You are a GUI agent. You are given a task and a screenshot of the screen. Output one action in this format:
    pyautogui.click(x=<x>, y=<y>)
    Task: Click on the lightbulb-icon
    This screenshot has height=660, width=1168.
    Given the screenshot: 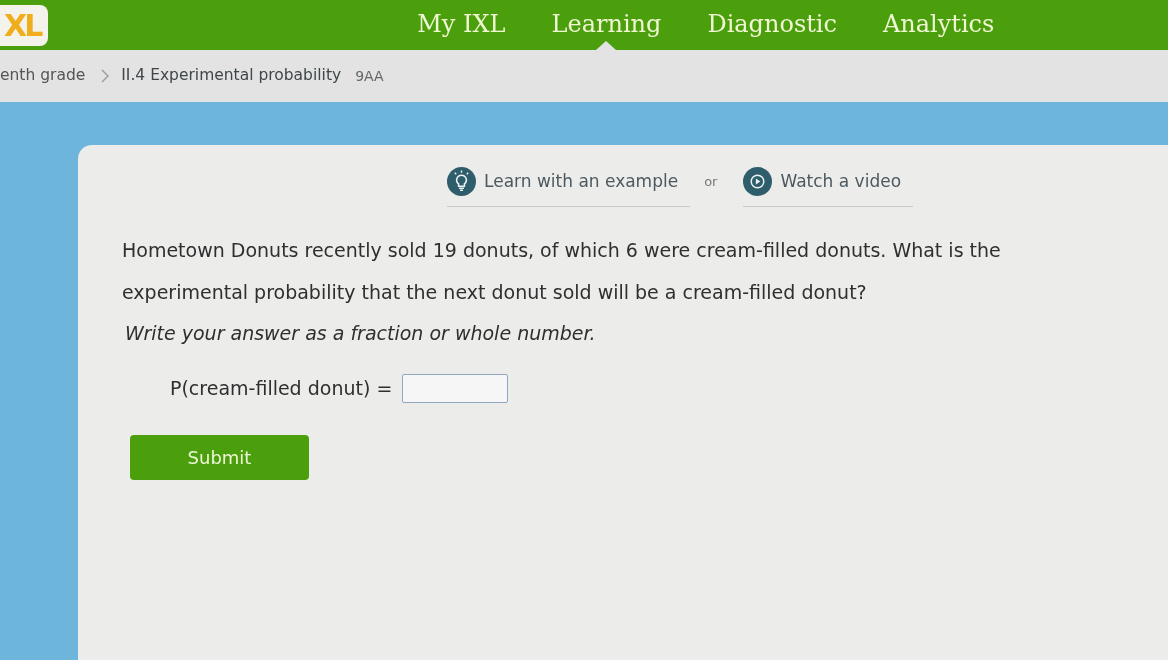 What is the action you would take?
    pyautogui.click(x=461, y=181)
    